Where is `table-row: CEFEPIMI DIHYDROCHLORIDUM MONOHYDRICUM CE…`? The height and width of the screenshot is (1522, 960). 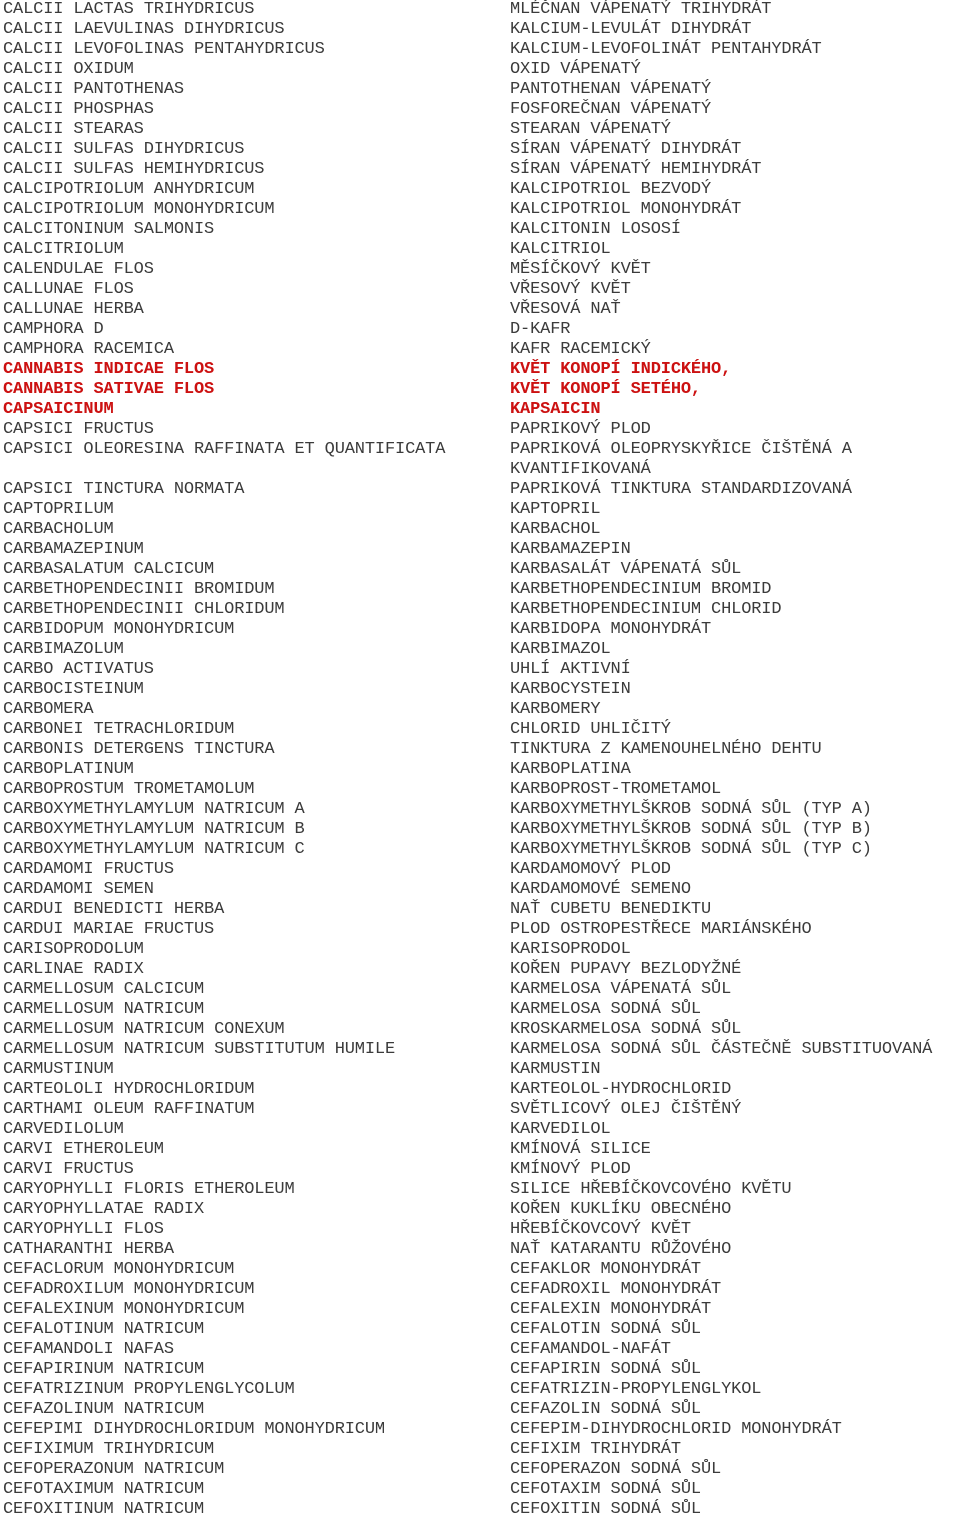 table-row: CEFEPIMI DIHYDROCHLORIDUM MONOHYDRICUM CE… is located at coordinates (480, 1430).